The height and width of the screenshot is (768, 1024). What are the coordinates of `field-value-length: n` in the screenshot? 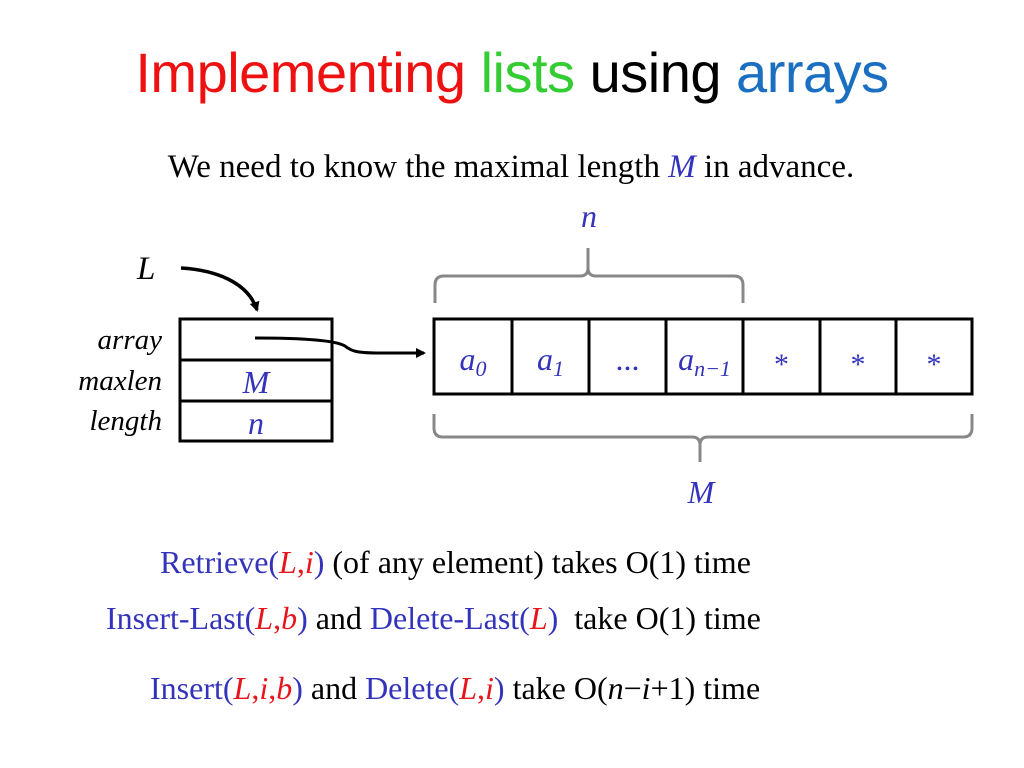 It's located at (256, 423).